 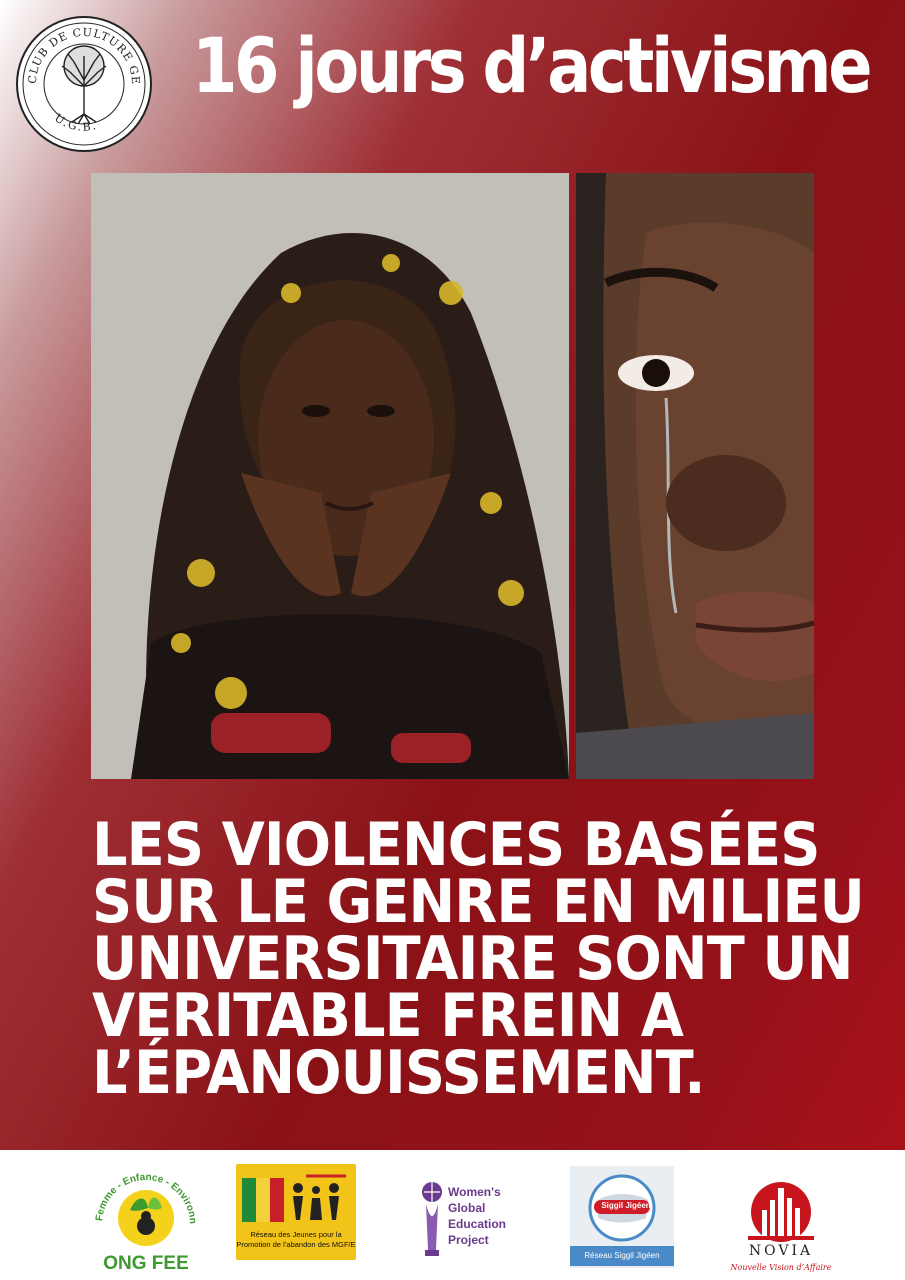 What do you see at coordinates (388, 1016) in the screenshot?
I see `headline-line: VERITABLE FREIN A` at bounding box center [388, 1016].